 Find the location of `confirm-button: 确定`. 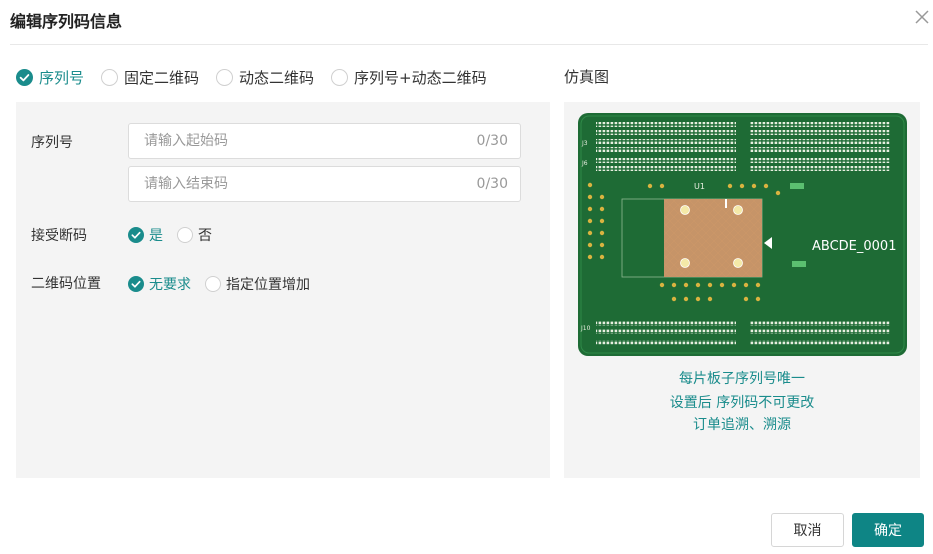

confirm-button: 确定 is located at coordinates (888, 530).